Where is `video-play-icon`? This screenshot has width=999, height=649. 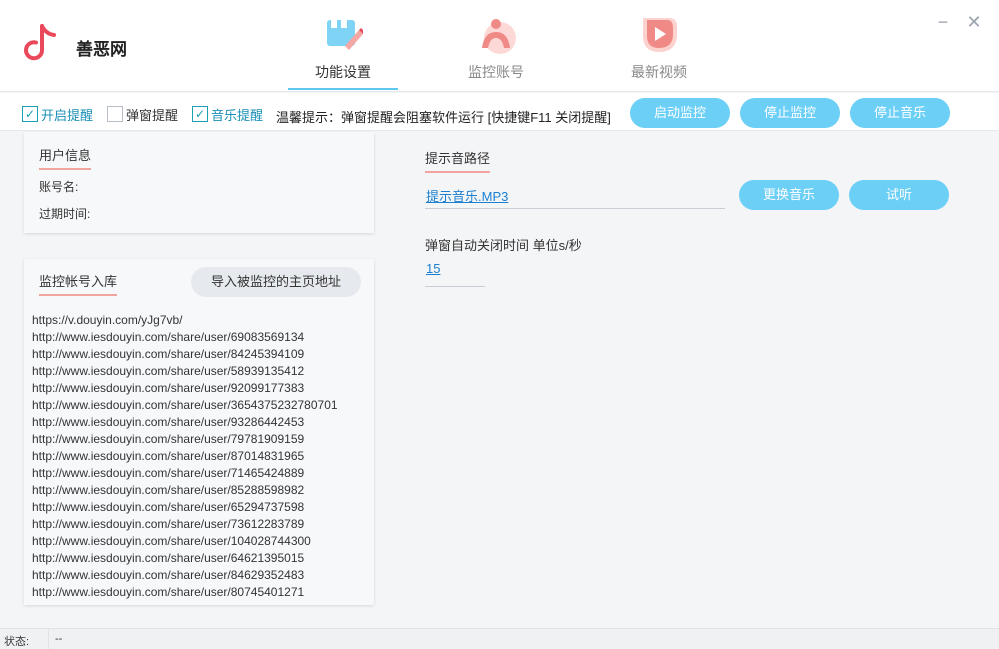
video-play-icon is located at coordinates (660, 35).